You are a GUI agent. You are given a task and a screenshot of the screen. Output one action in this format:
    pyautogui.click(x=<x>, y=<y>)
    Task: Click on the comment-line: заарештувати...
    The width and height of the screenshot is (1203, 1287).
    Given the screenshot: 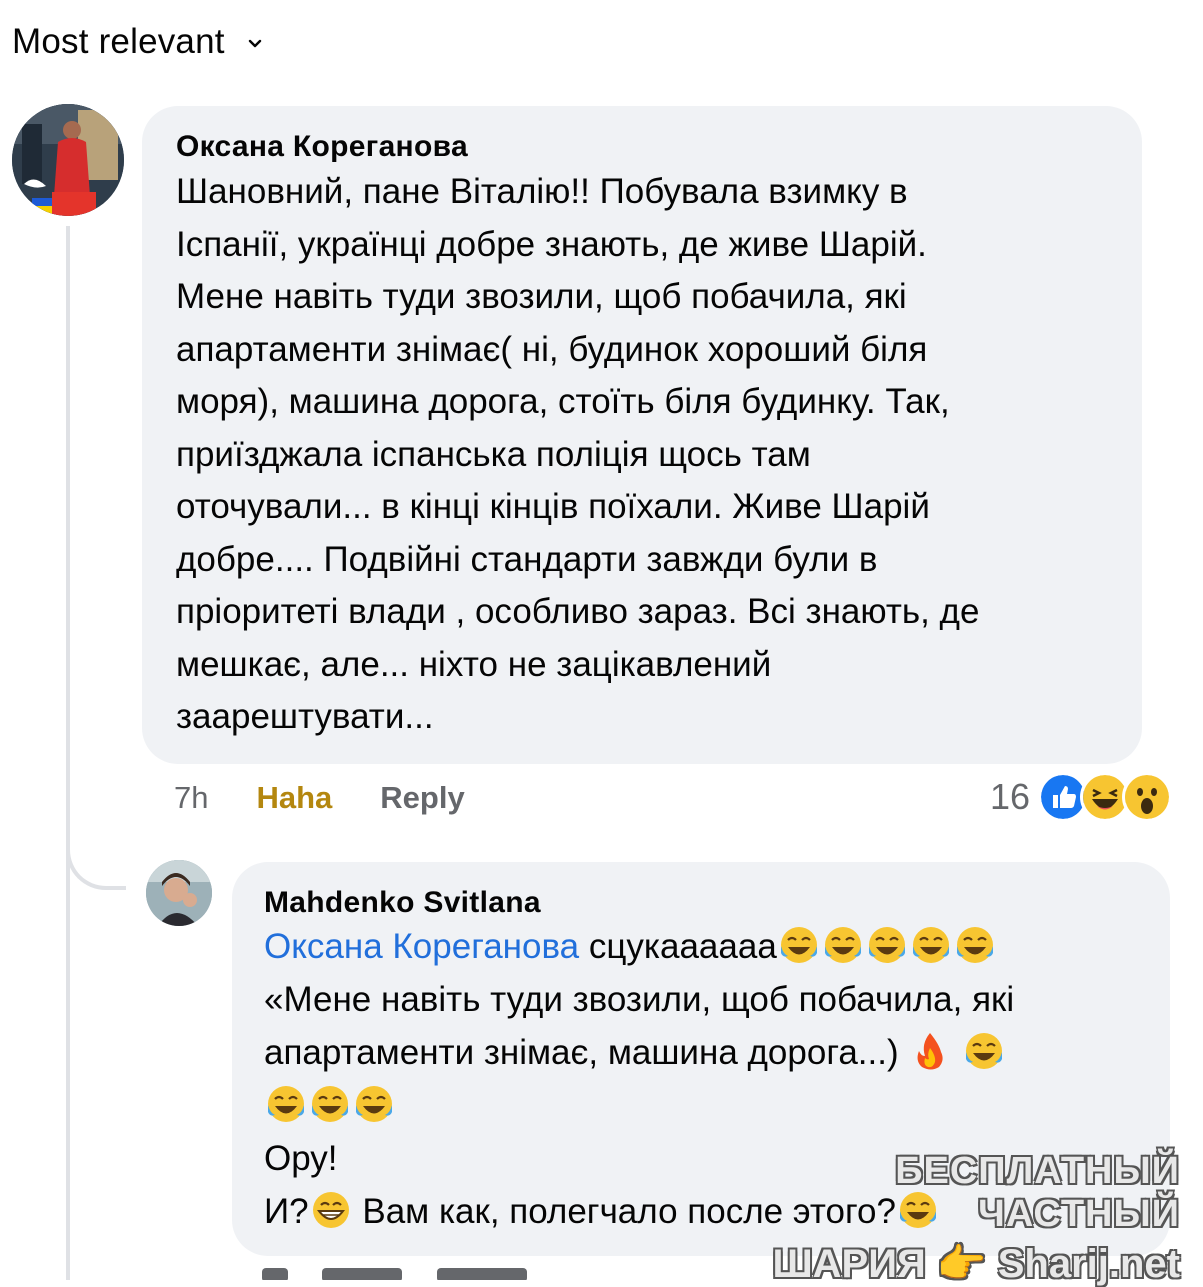 What is the action you would take?
    pyautogui.click(x=305, y=716)
    